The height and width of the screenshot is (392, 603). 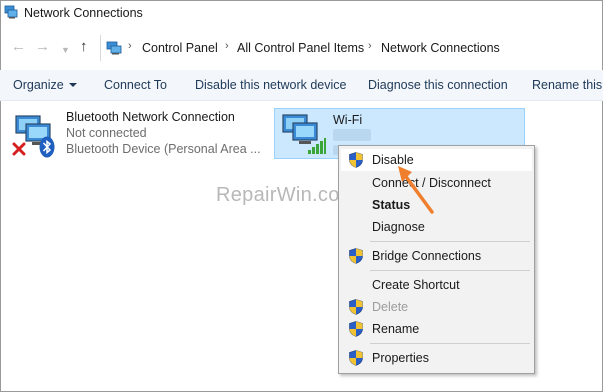 What do you see at coordinates (301, 14) in the screenshot?
I see `title-bar: Network Connections` at bounding box center [301, 14].